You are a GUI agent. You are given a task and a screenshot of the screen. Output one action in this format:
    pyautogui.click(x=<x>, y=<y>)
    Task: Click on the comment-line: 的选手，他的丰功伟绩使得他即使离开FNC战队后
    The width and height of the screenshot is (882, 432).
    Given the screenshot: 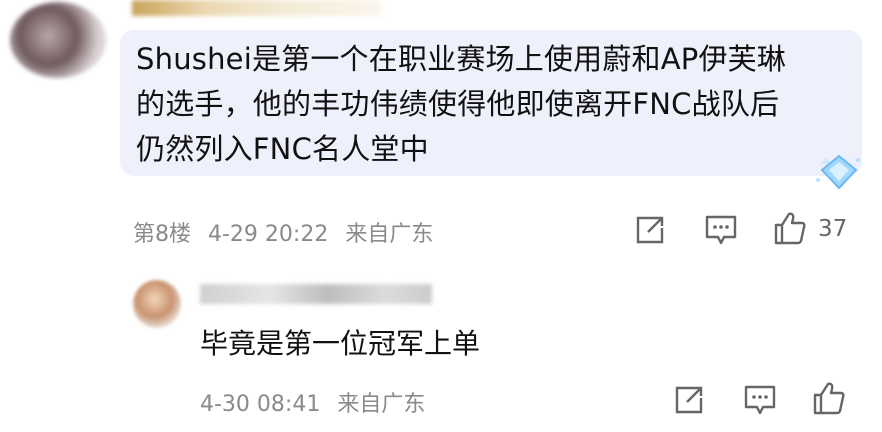 What is the action you would take?
    pyautogui.click(x=458, y=104)
    